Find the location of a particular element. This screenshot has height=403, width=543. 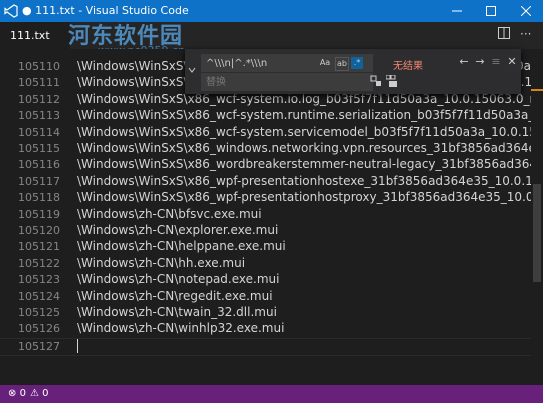

replace-all-button is located at coordinates (392, 81).